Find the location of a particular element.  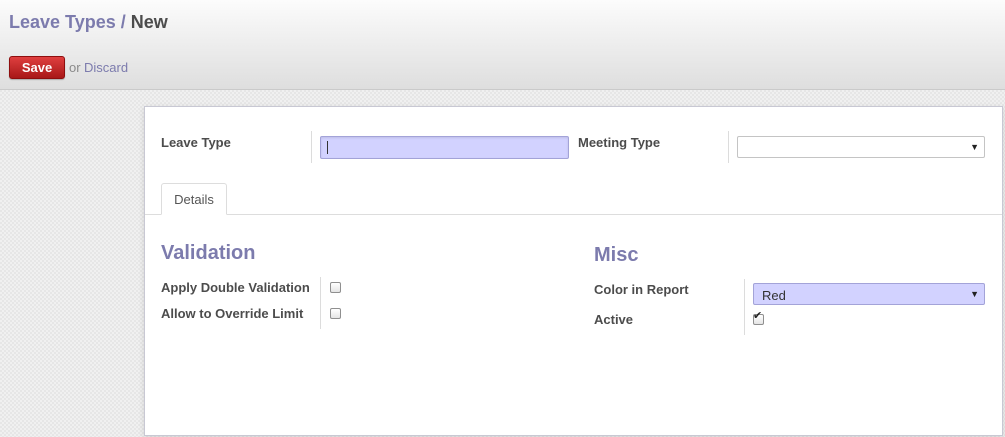

or-text: or is located at coordinates (75, 67).